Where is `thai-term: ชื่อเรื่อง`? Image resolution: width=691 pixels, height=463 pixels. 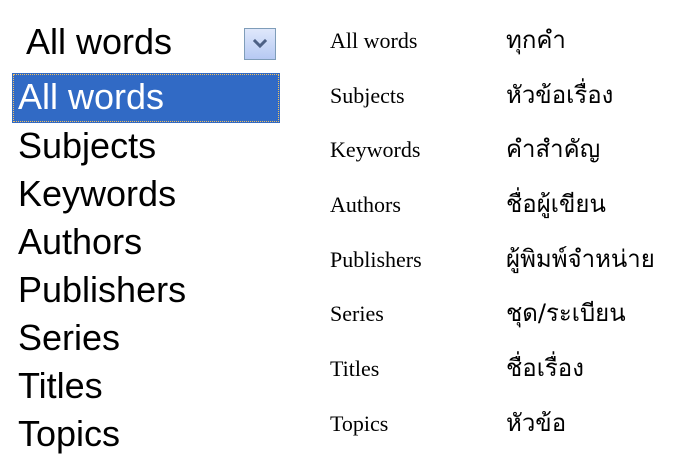 thai-term: ชื่อเรื่อง is located at coordinates (545, 368).